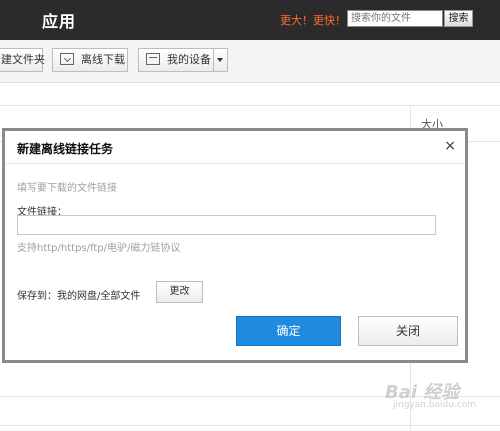 The image size is (500, 431). What do you see at coordinates (99, 248) in the screenshot?
I see `protocol-hint: 支持http/https/ftp/电驴/磁力链协议` at bounding box center [99, 248].